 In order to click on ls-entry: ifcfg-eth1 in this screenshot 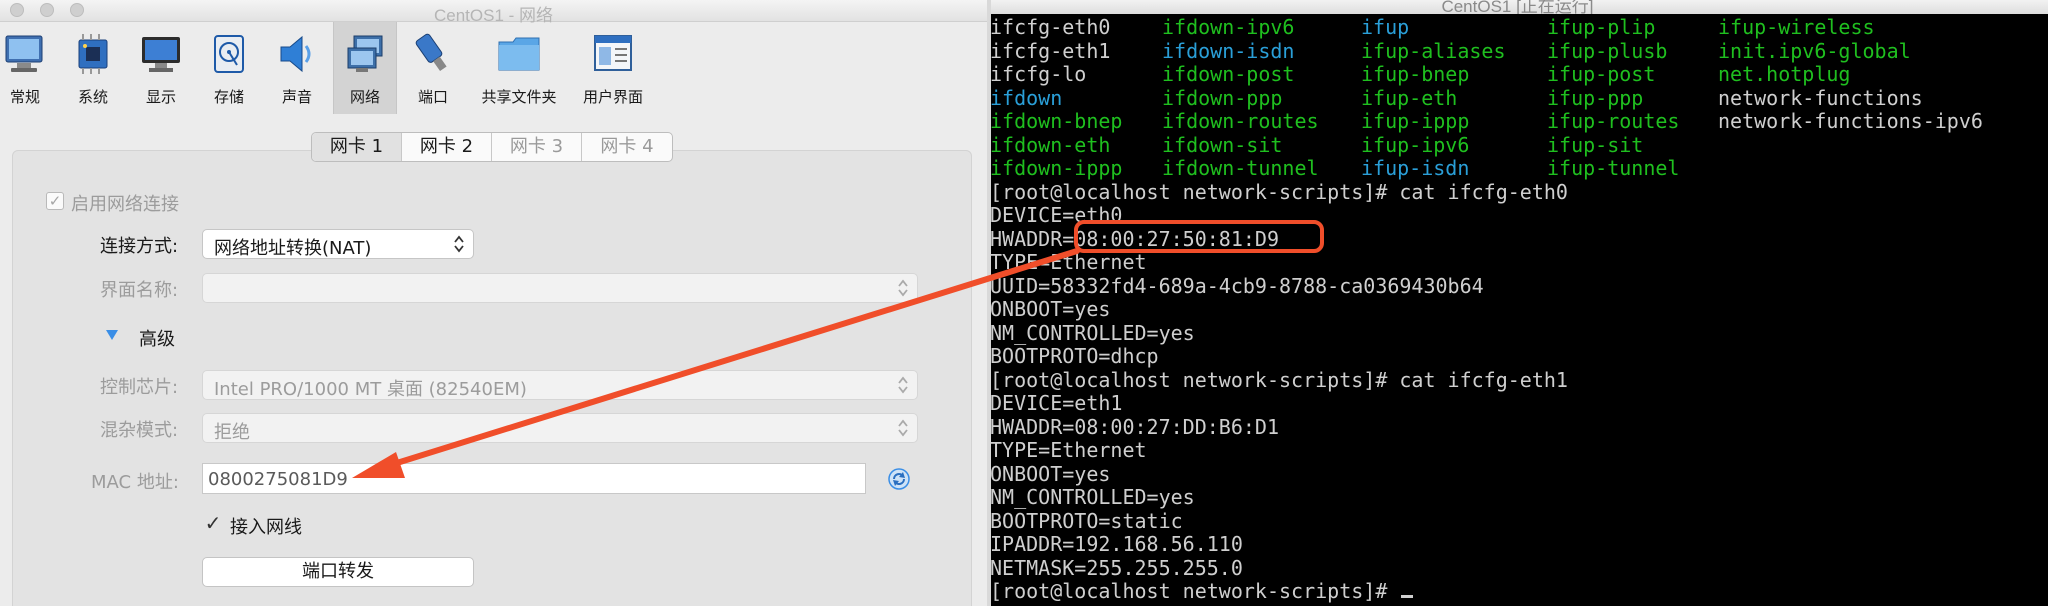, I will do `click(1050, 50)`.